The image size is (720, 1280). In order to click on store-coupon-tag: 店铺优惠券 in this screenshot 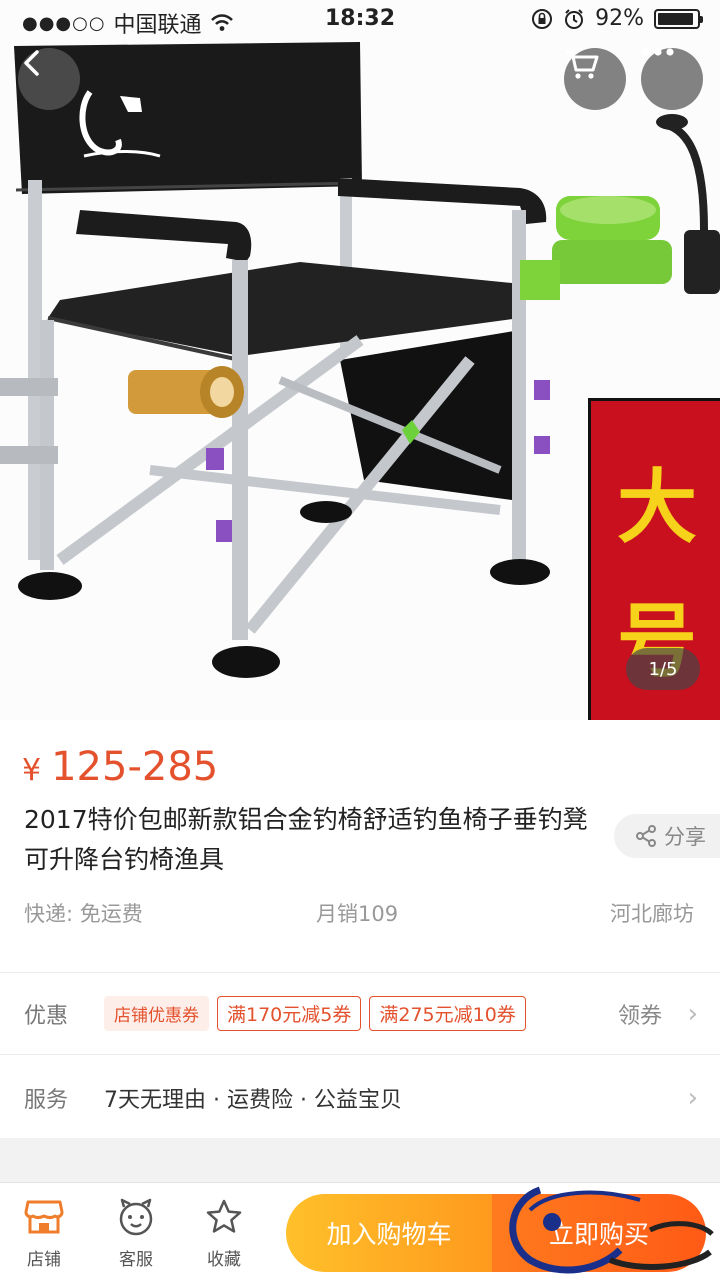, I will do `click(156, 1013)`.